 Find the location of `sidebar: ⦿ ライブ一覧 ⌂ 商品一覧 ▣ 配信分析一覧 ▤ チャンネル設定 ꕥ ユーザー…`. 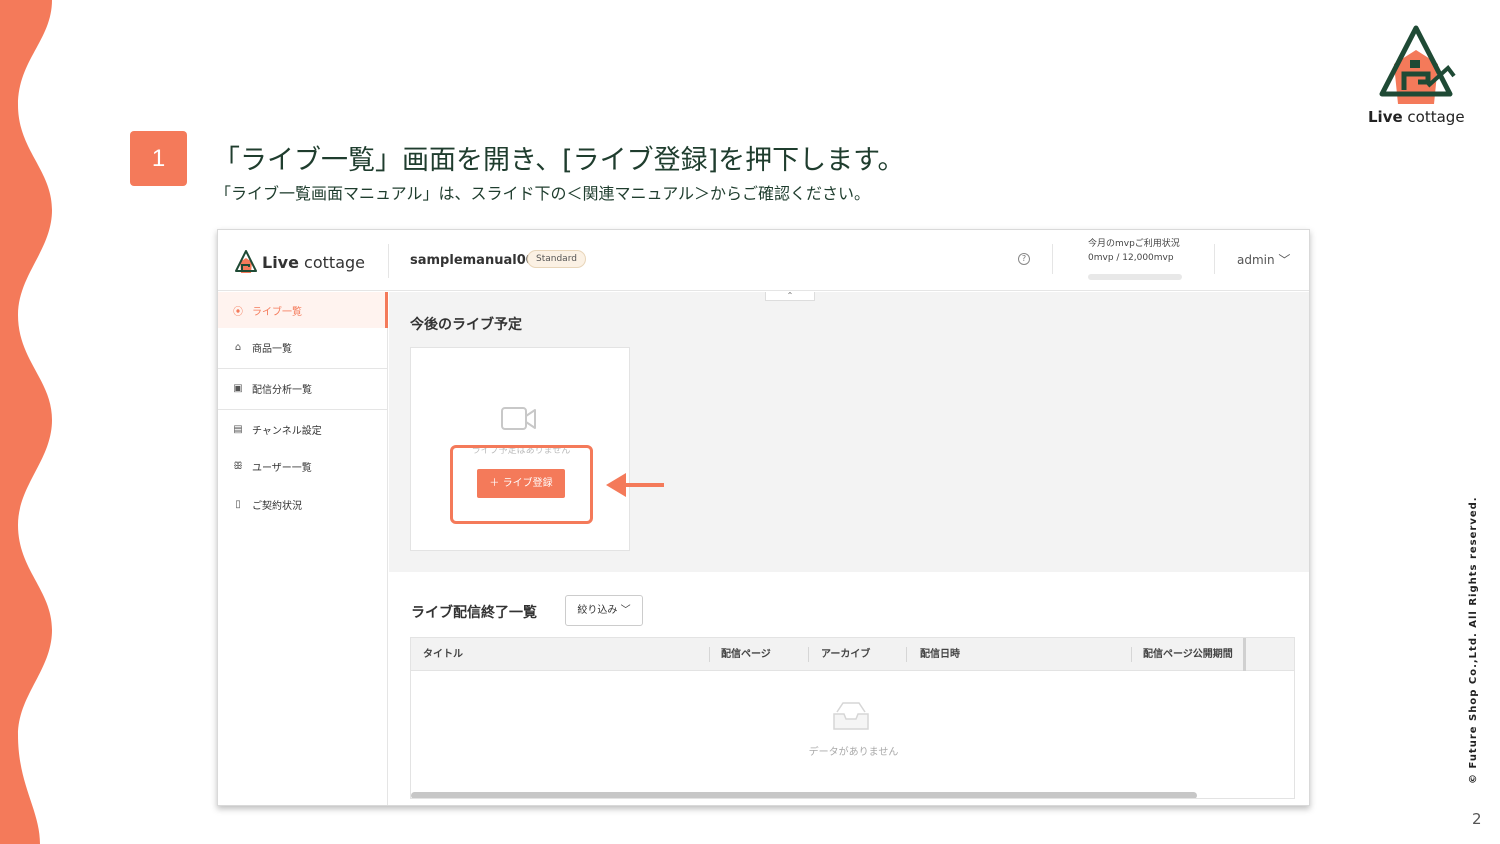

sidebar: ⦿ ライブ一覧 ⌂ 商品一覧 ▣ 配信分析一覧 ▤ チャンネル設定 ꕥ ユーザー… is located at coordinates (303, 548).